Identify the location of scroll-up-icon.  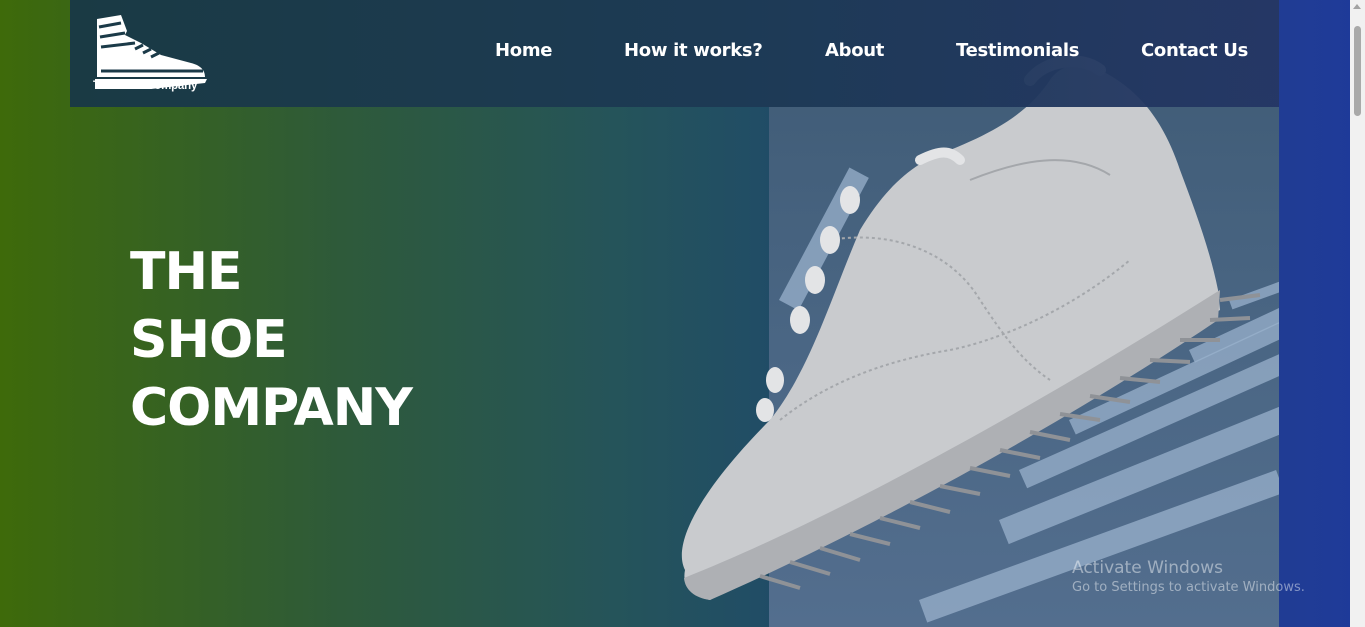
(1357, 6).